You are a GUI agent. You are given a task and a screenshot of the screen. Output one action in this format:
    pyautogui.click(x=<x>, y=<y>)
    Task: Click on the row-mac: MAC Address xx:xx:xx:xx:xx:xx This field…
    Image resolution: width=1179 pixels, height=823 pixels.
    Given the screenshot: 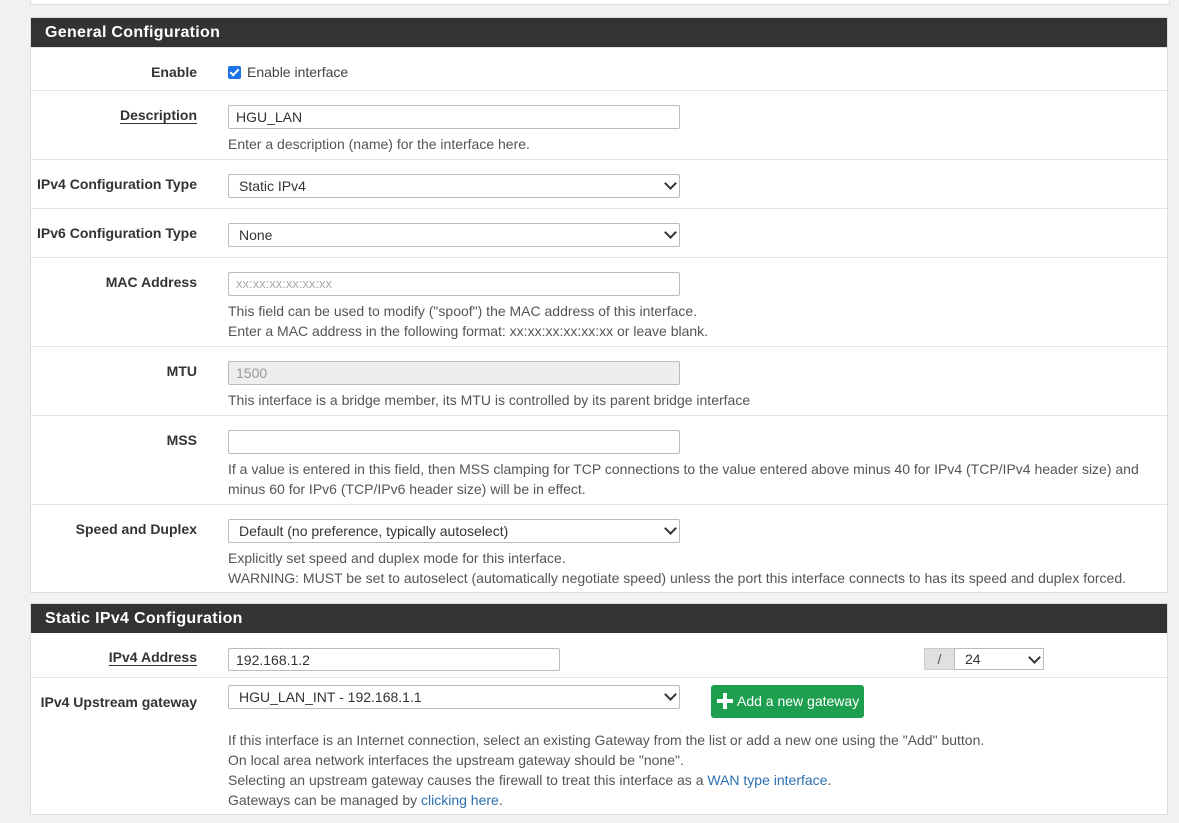 What is the action you would take?
    pyautogui.click(x=599, y=301)
    